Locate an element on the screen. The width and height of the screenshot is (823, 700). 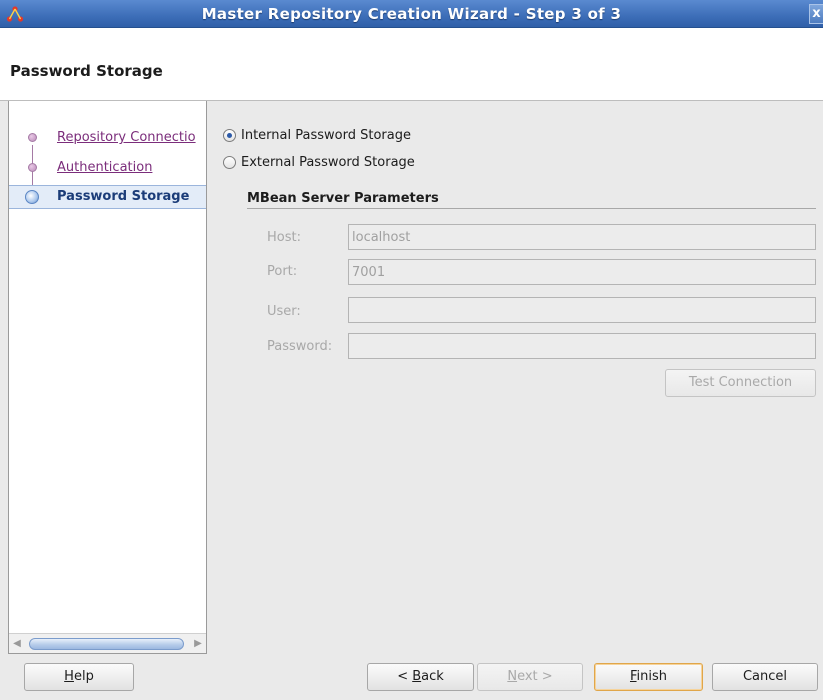
wizard-header: Password Storage is located at coordinates (411, 64).